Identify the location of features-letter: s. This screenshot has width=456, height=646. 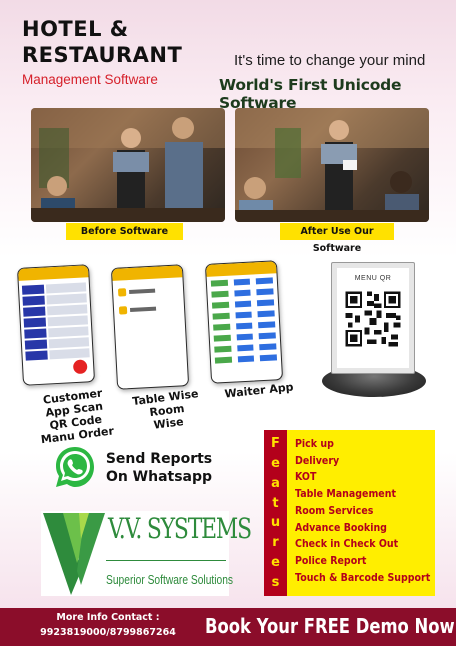
(275, 582).